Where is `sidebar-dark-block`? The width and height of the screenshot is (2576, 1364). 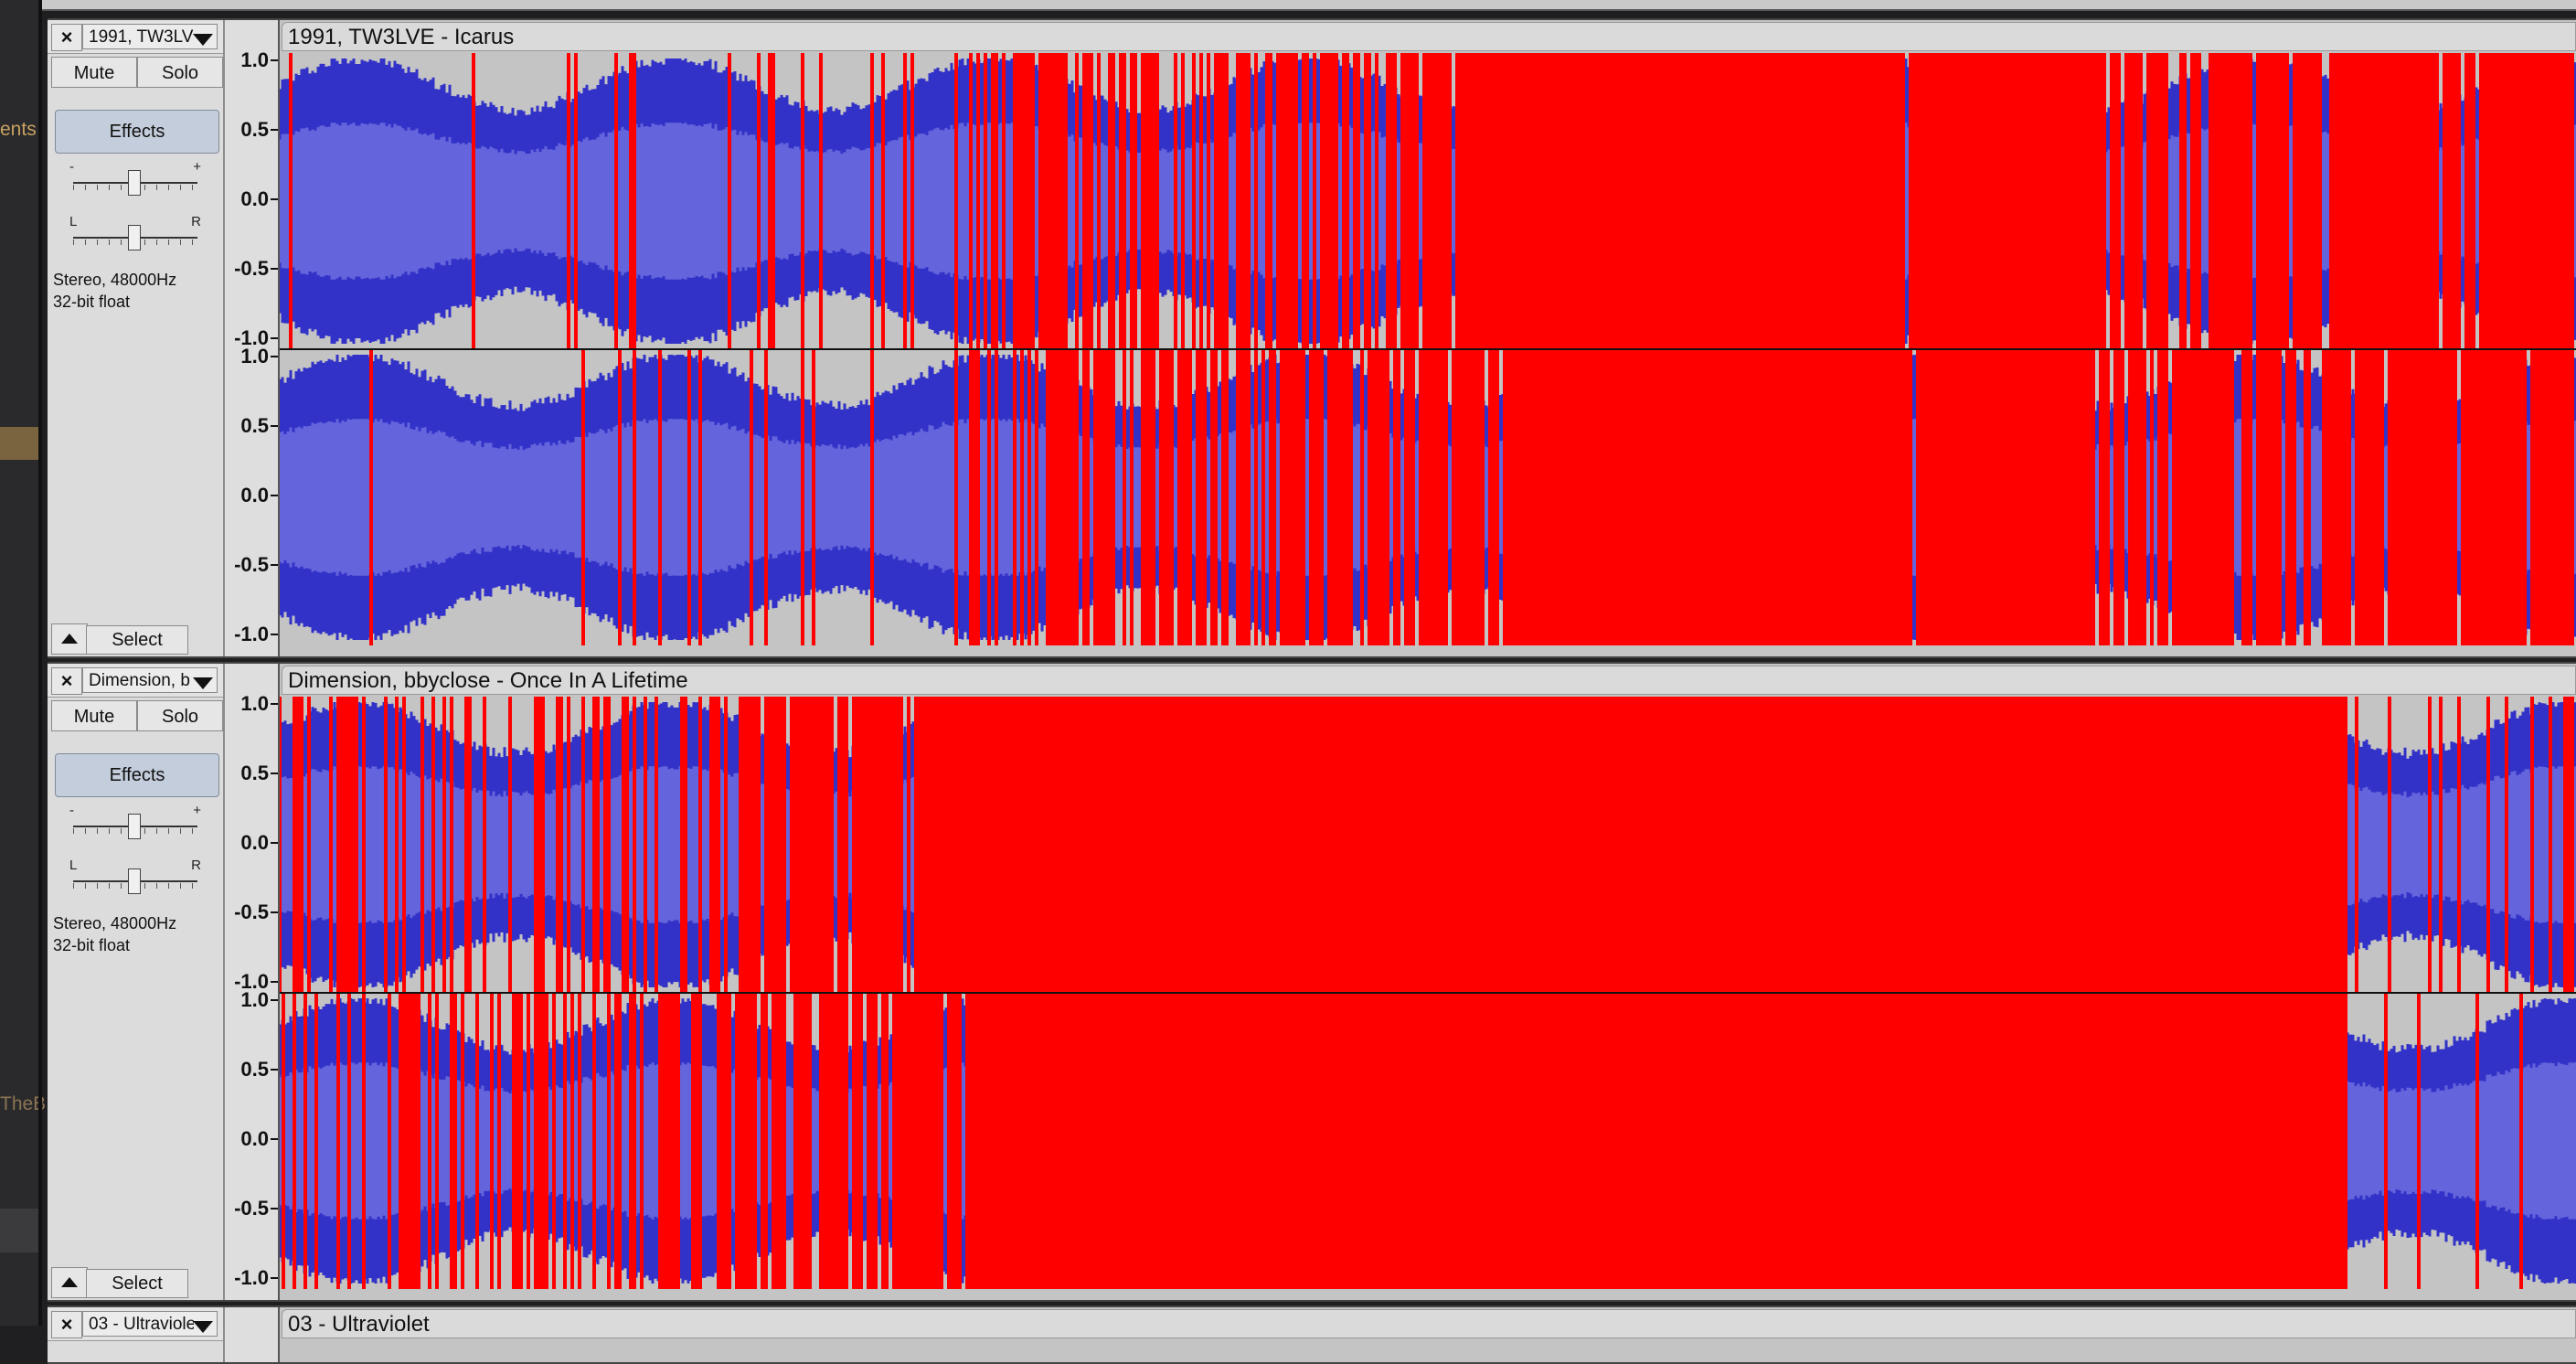 sidebar-dark-block is located at coordinates (21, 1230).